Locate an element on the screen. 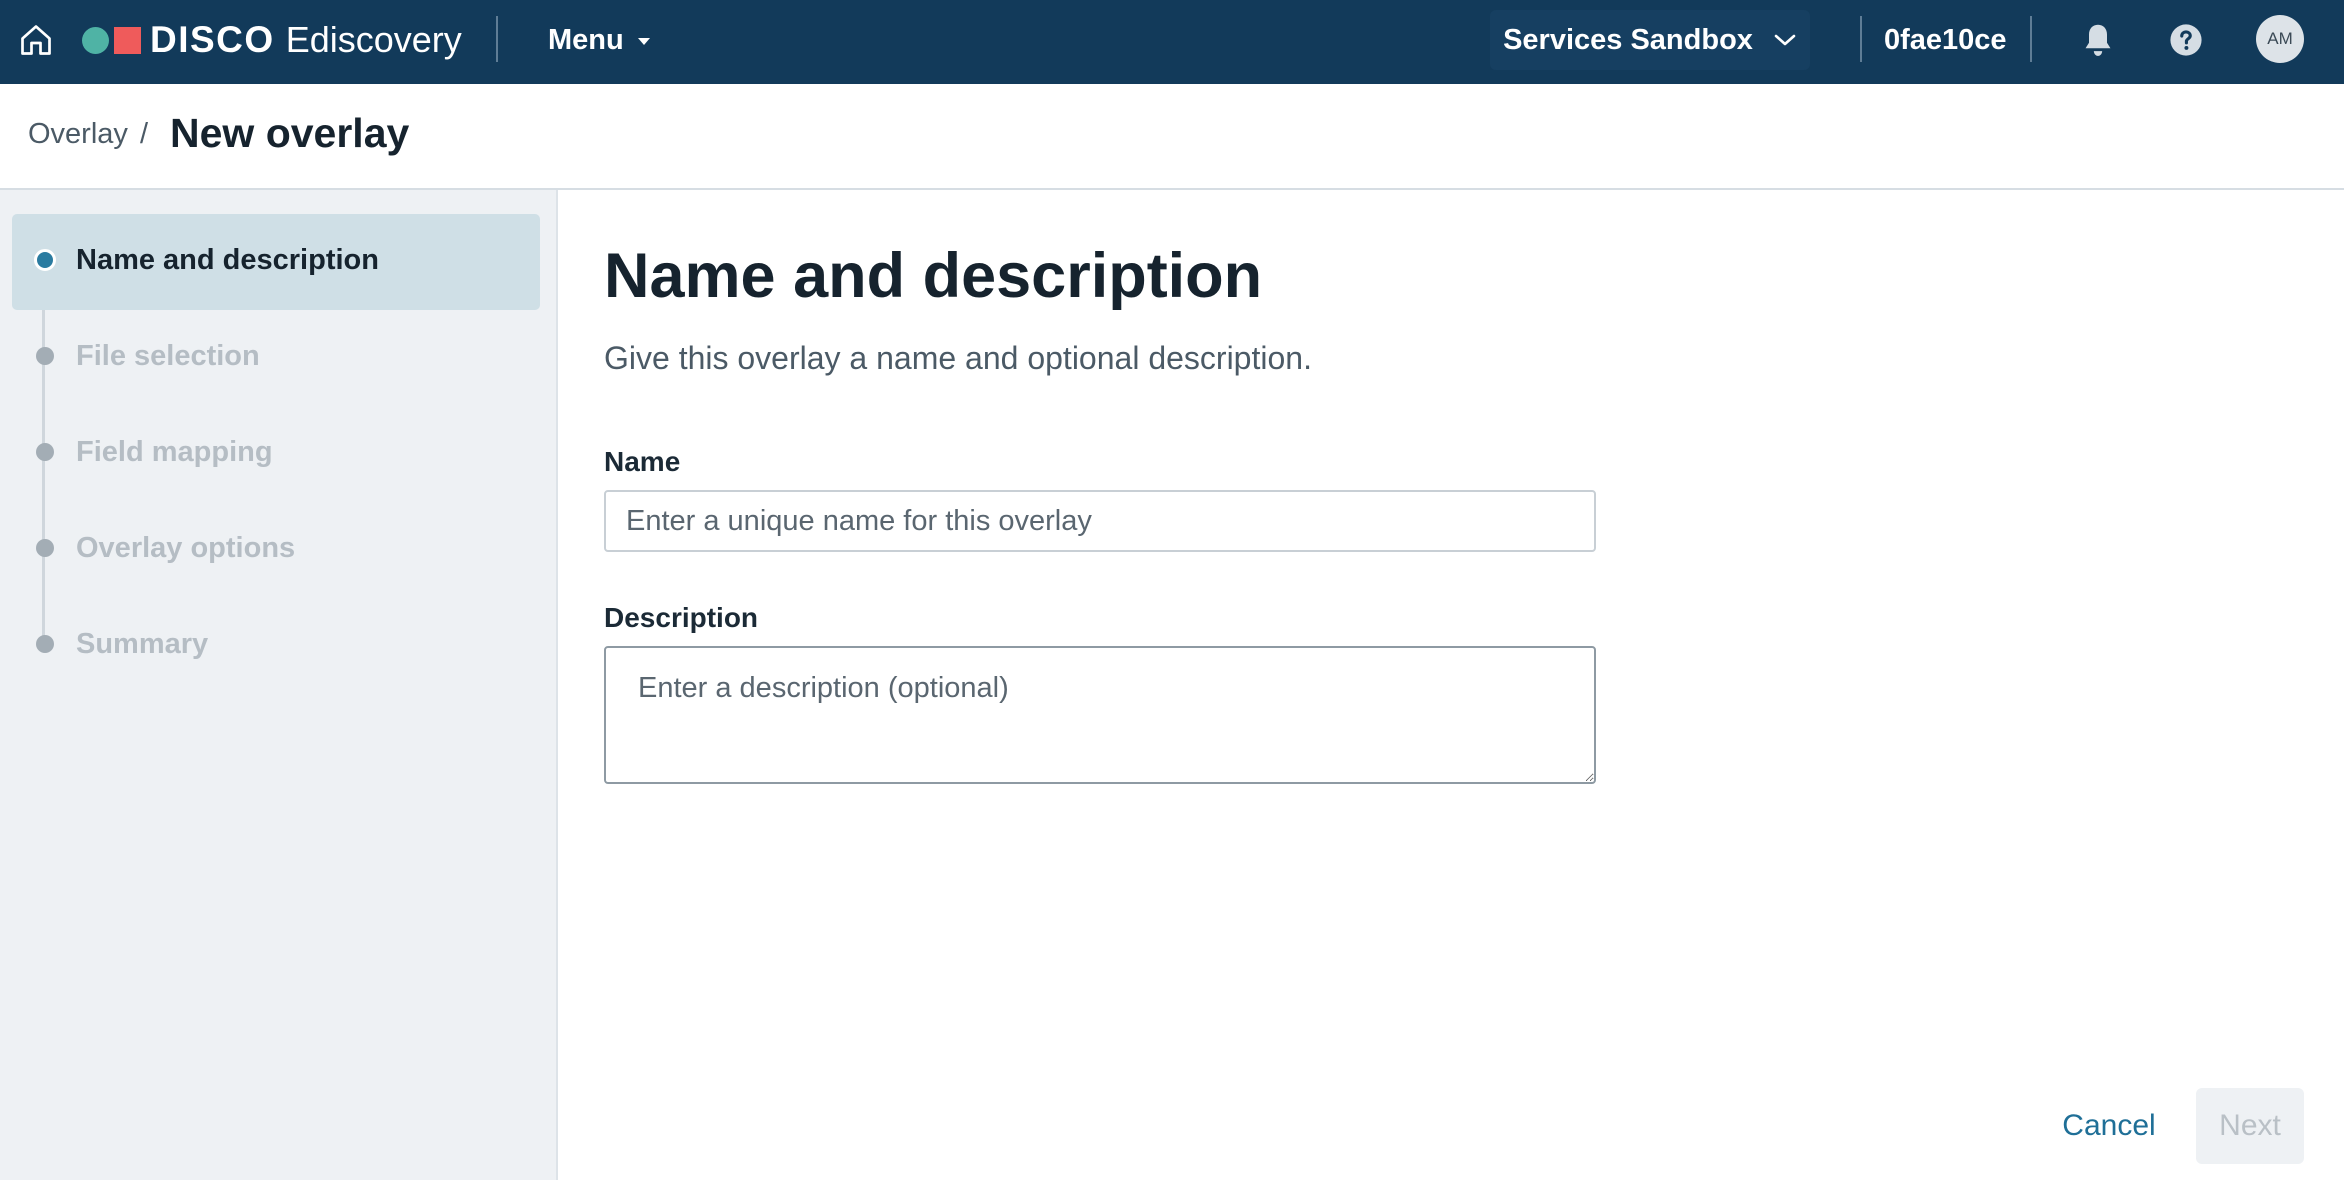 Image resolution: width=2344 pixels, height=1180 pixels. notifications-button is located at coordinates (2098, 40).